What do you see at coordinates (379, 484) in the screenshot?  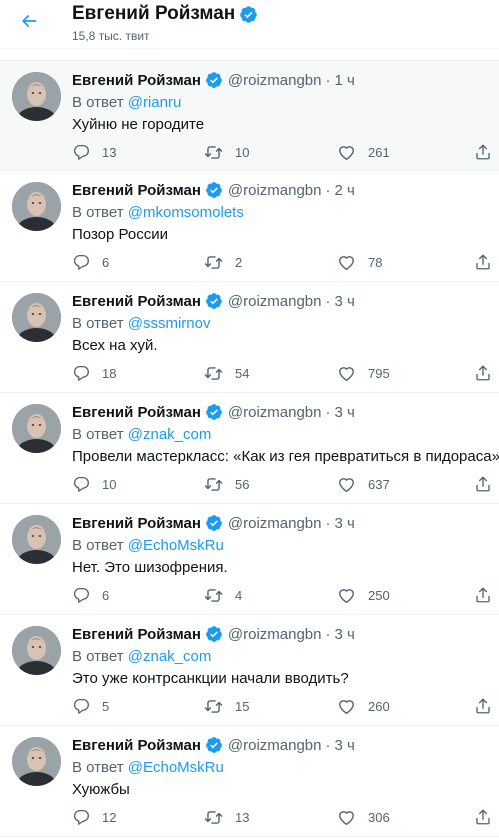 I see `like-count: 637` at bounding box center [379, 484].